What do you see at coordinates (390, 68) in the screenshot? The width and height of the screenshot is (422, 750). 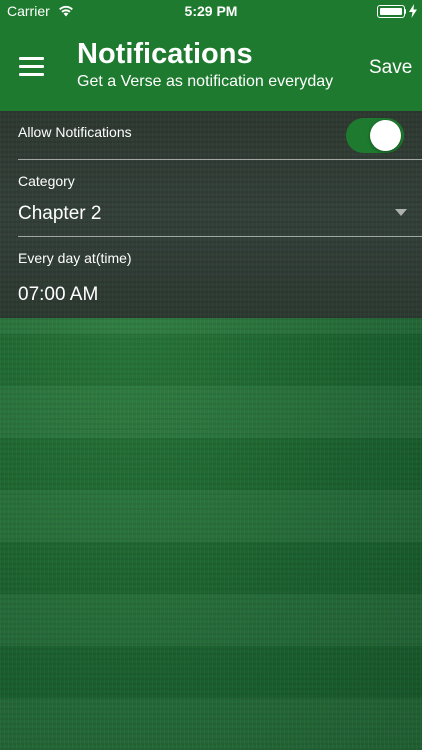 I see `save-button: Save` at bounding box center [390, 68].